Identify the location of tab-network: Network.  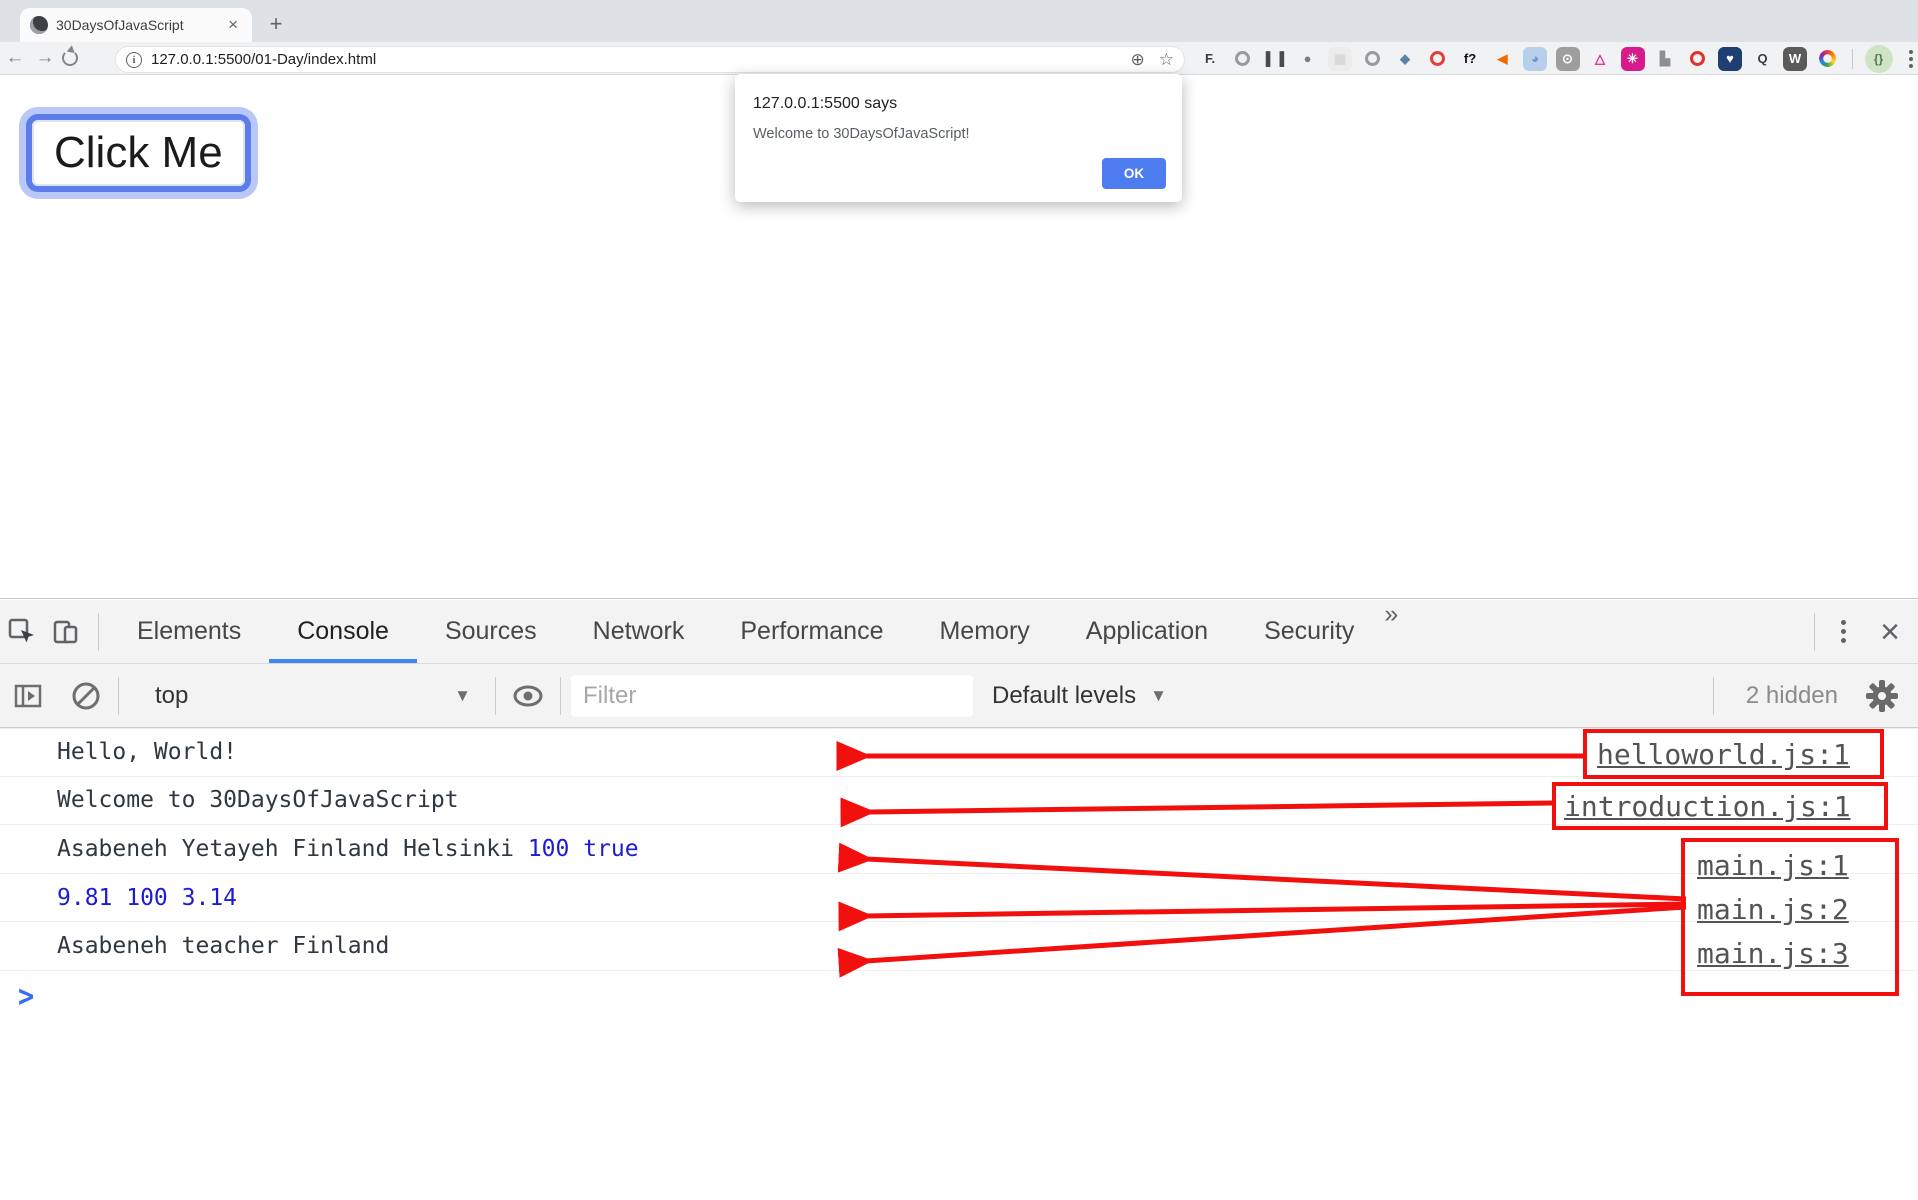
(639, 631).